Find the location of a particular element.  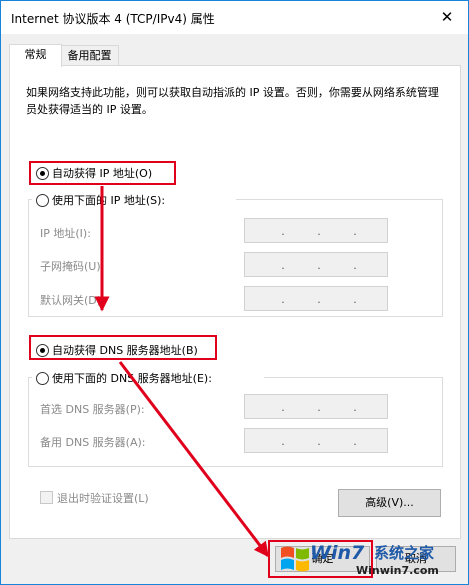

arrow-dns-to-ok is located at coordinates (194, 459).